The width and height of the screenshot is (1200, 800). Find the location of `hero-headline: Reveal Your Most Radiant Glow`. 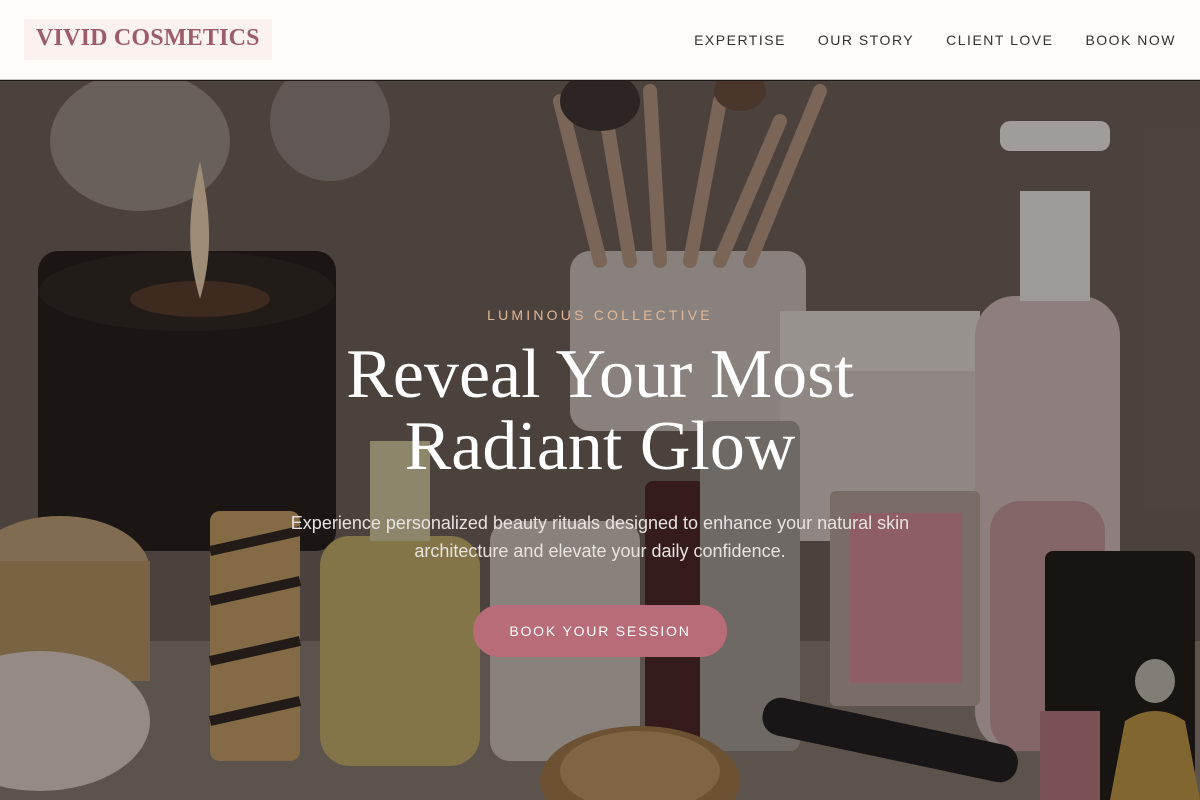

hero-headline: Reveal Your Most Radiant Glow is located at coordinates (600, 411).